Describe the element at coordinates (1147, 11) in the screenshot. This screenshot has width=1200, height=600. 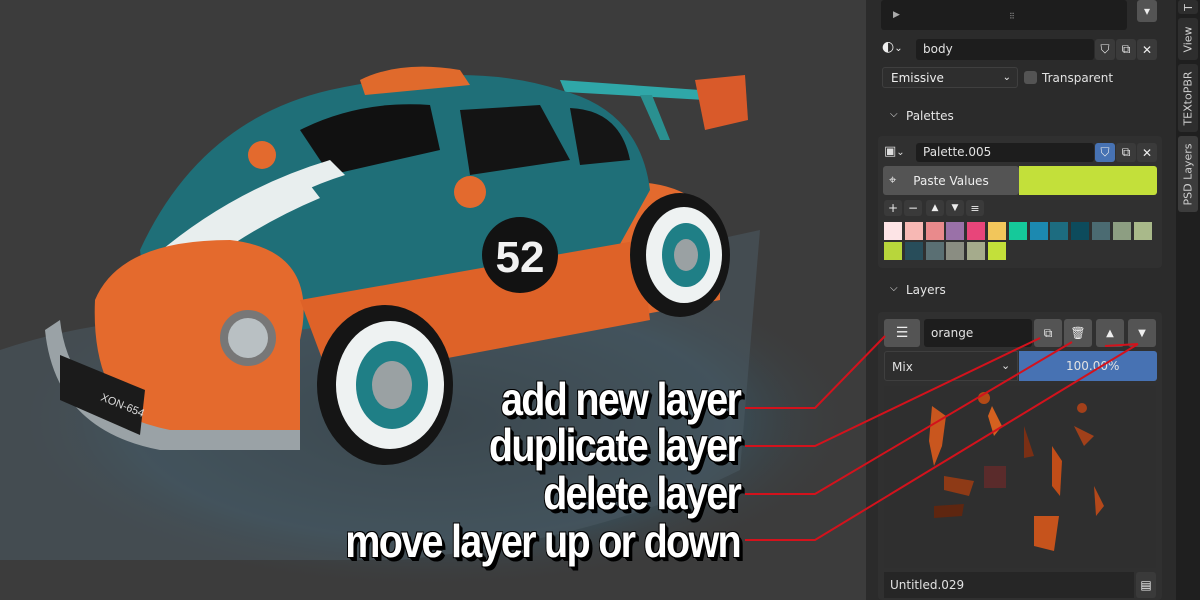
I see `list-dropdown-button: ▾` at that location.